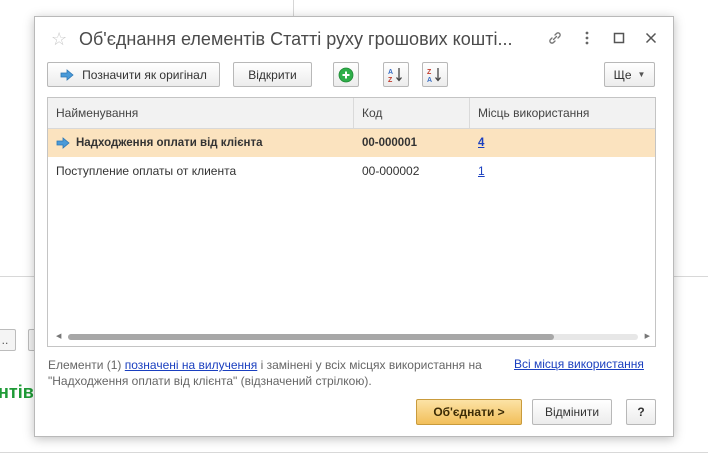  What do you see at coordinates (59, 39) in the screenshot?
I see `star-icon: ☆` at bounding box center [59, 39].